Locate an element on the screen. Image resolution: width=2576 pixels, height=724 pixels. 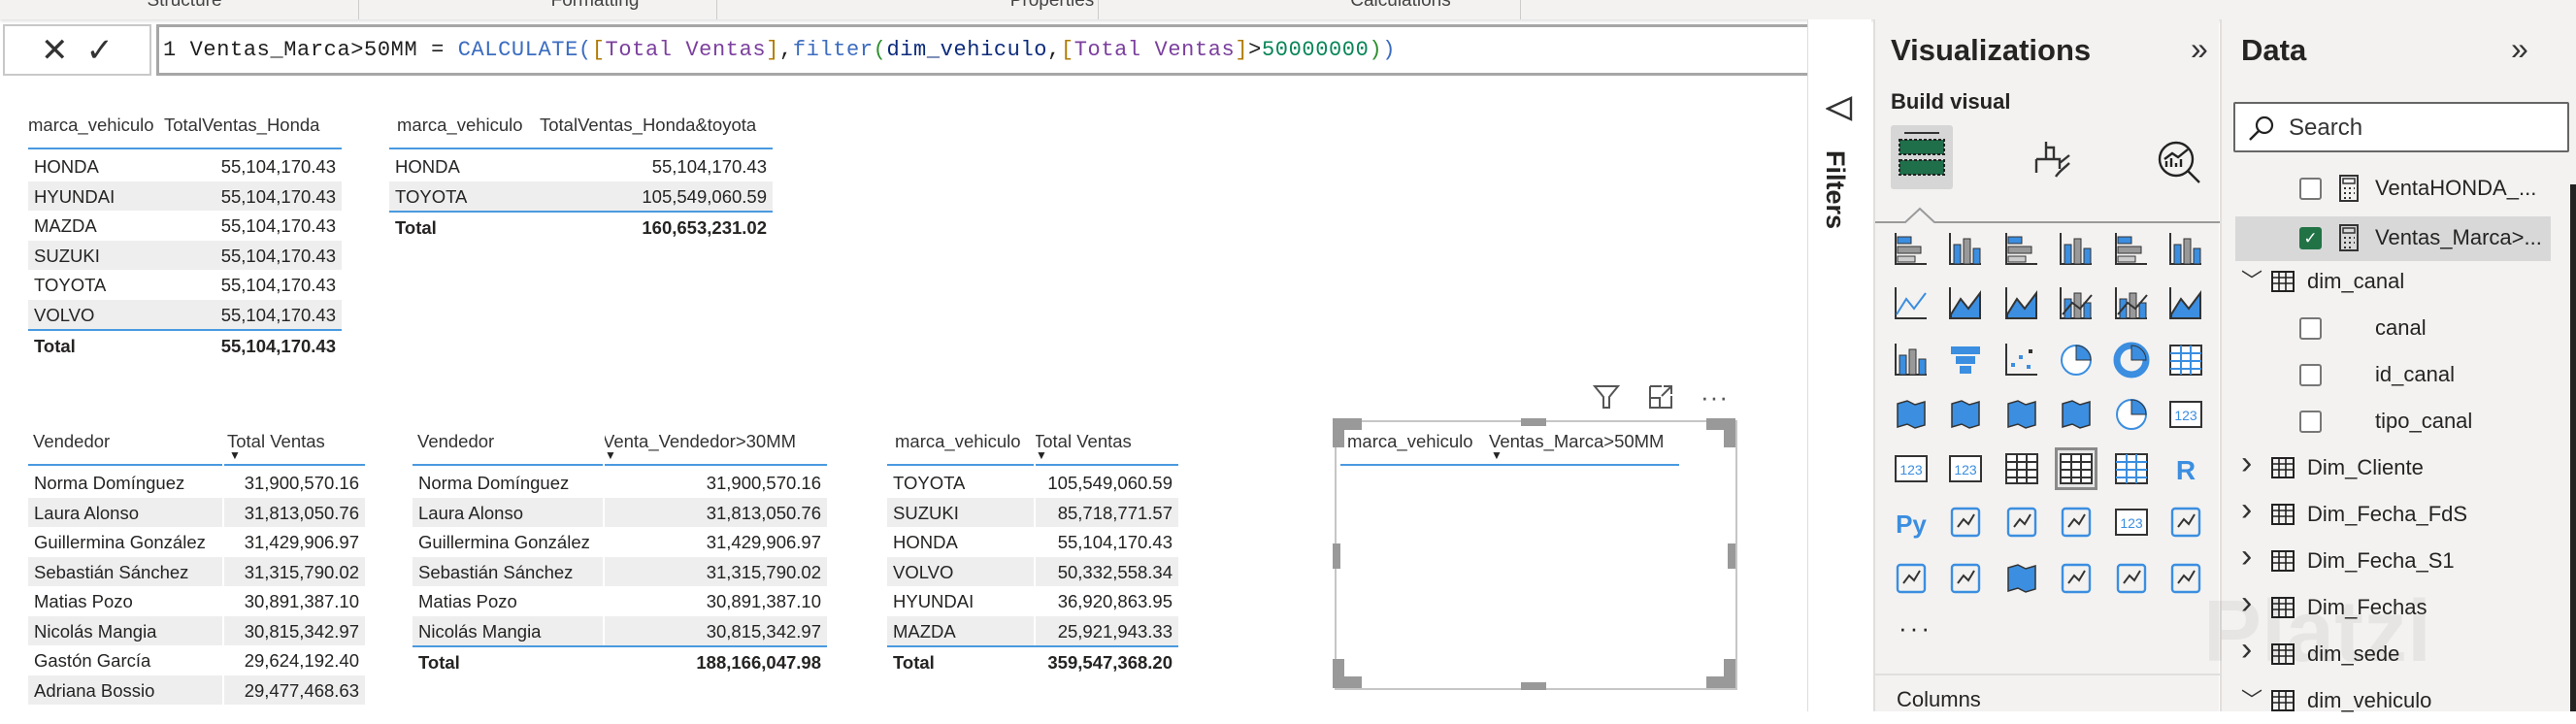
field-list-item: › Dim_Fecha_S1 is located at coordinates (2399, 561).